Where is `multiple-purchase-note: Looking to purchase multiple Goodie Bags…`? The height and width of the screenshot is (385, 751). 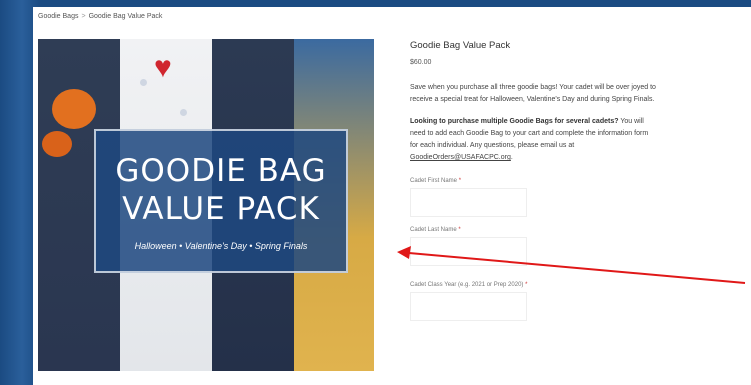 multiple-purchase-note: Looking to purchase multiple Goodie Bags… is located at coordinates (580, 140).